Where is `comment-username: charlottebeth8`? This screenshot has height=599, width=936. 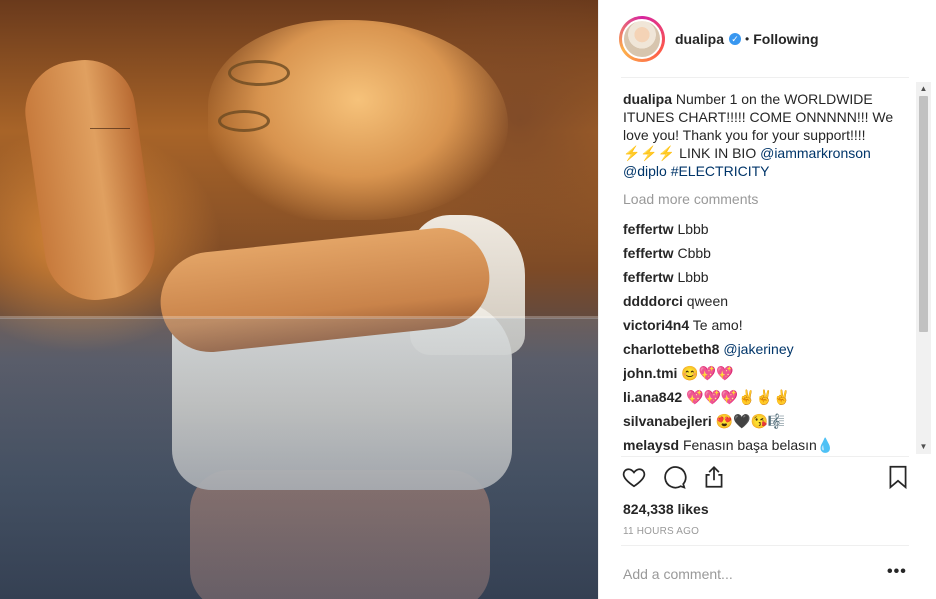 comment-username: charlottebeth8 is located at coordinates (671, 349).